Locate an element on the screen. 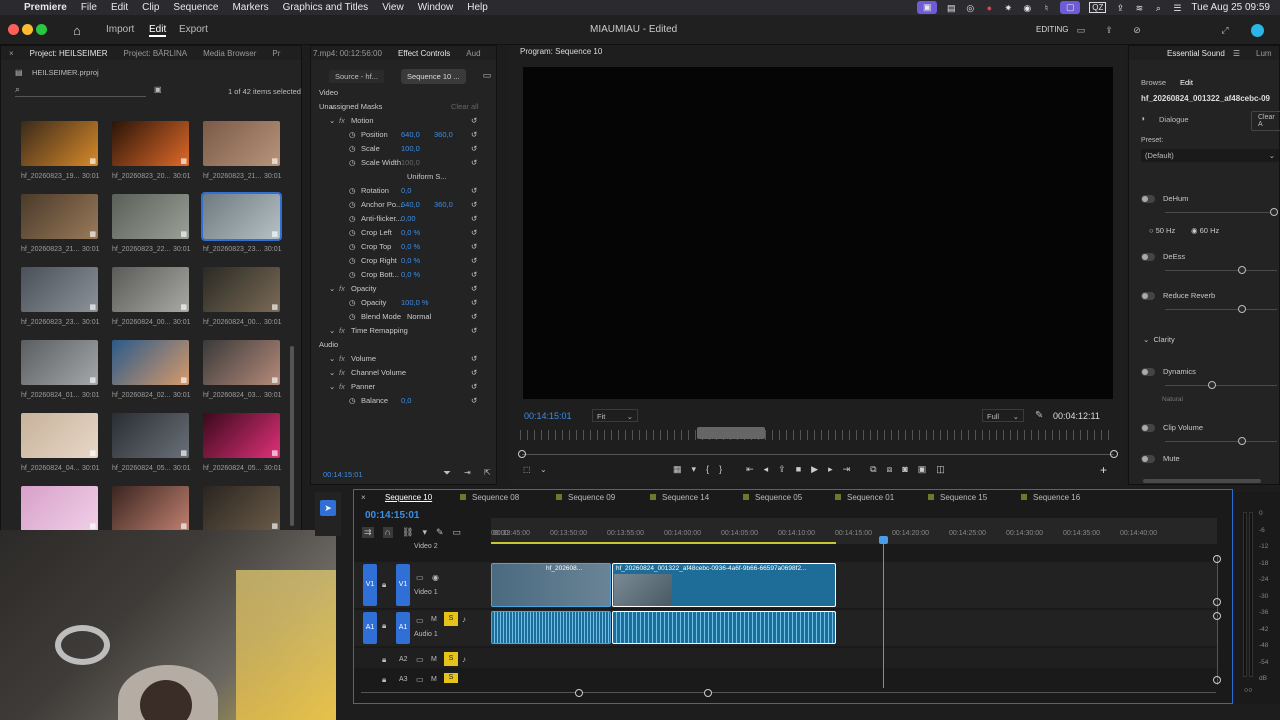 The width and height of the screenshot is (1280, 720). nest-toggle-icon: ⇉ is located at coordinates (368, 532).